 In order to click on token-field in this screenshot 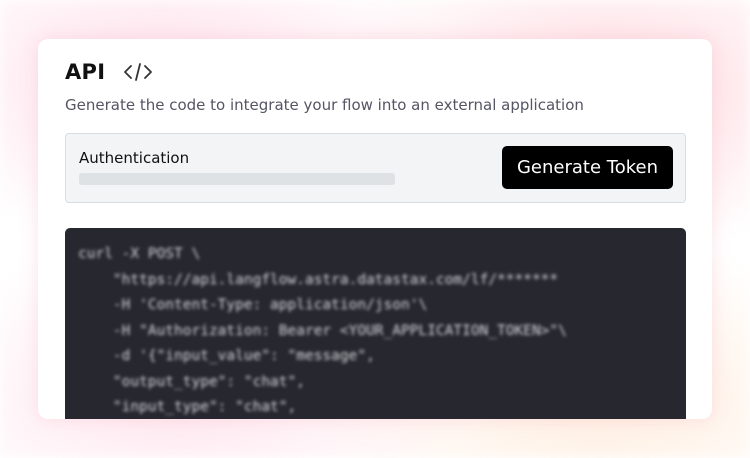, I will do `click(237, 179)`.